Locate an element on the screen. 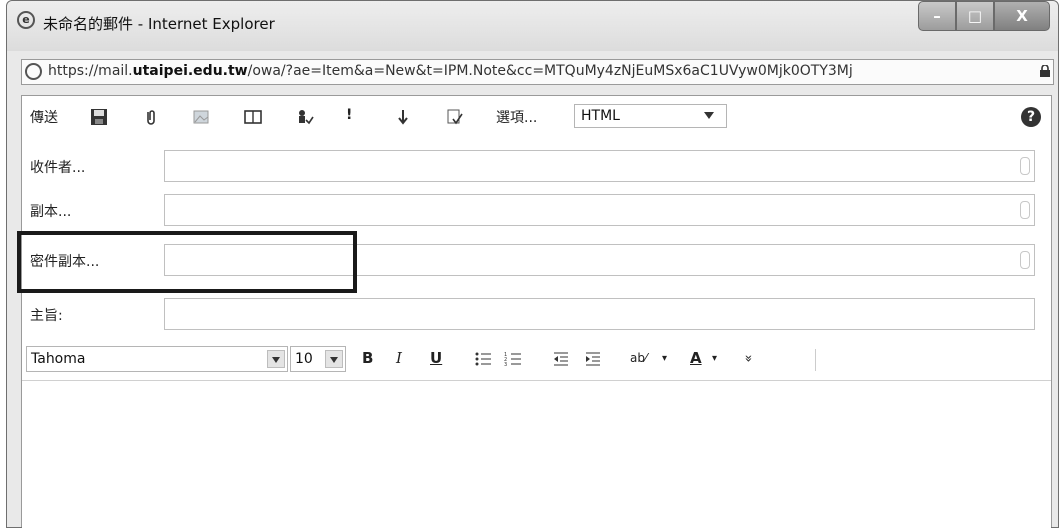 This screenshot has height=529, width=1059. subject-row: 主旨: is located at coordinates (536, 314).